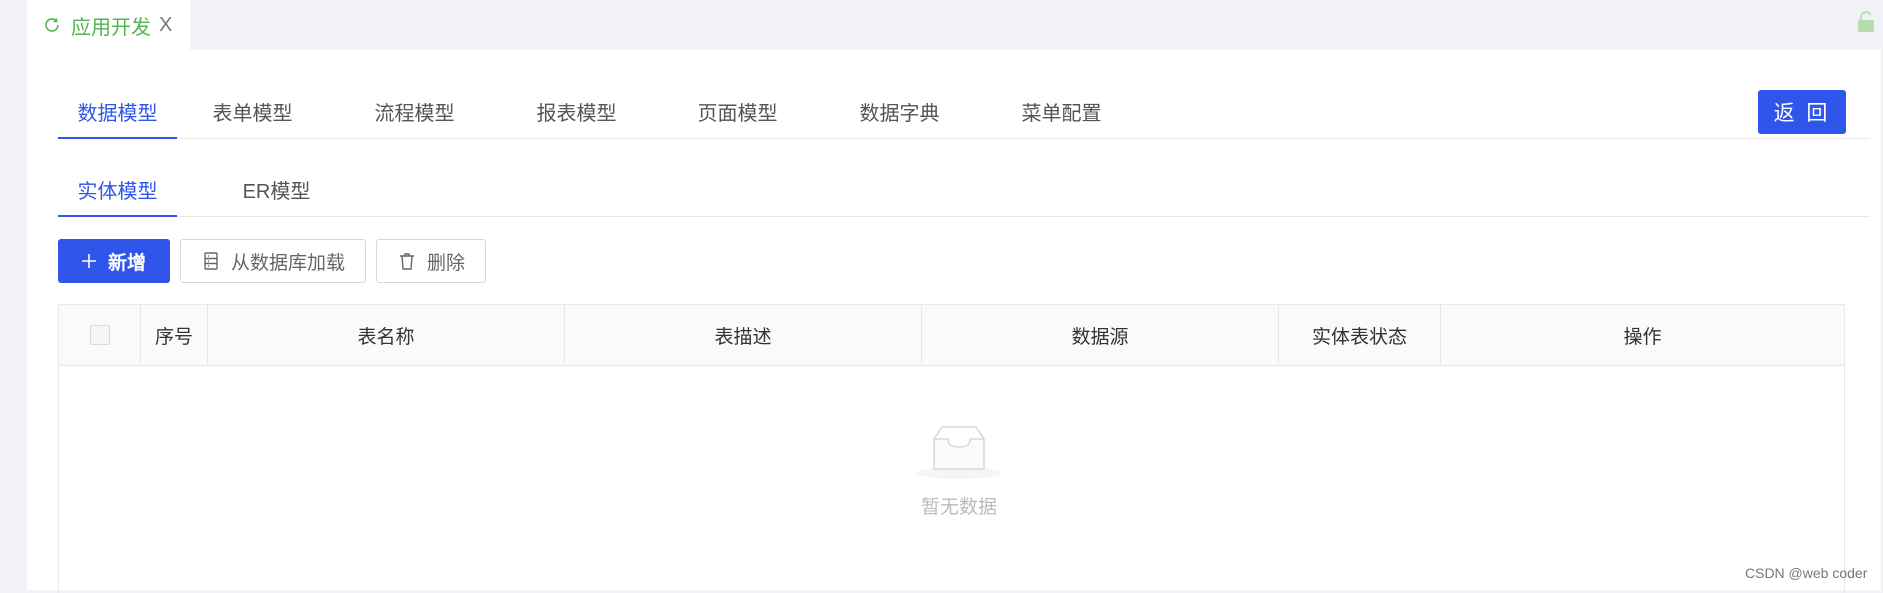  I want to click on add-button-label: 新增, so click(127, 263).